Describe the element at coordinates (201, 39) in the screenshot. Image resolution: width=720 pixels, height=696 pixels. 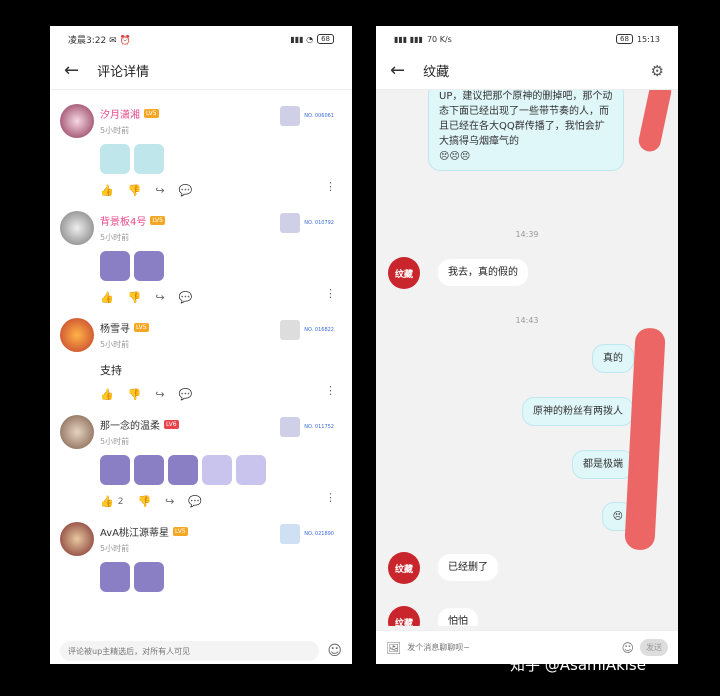
I see `status-bar: 凌晨3:22 ✉ ⏰ ▮▮▮ ◔ 68` at that location.